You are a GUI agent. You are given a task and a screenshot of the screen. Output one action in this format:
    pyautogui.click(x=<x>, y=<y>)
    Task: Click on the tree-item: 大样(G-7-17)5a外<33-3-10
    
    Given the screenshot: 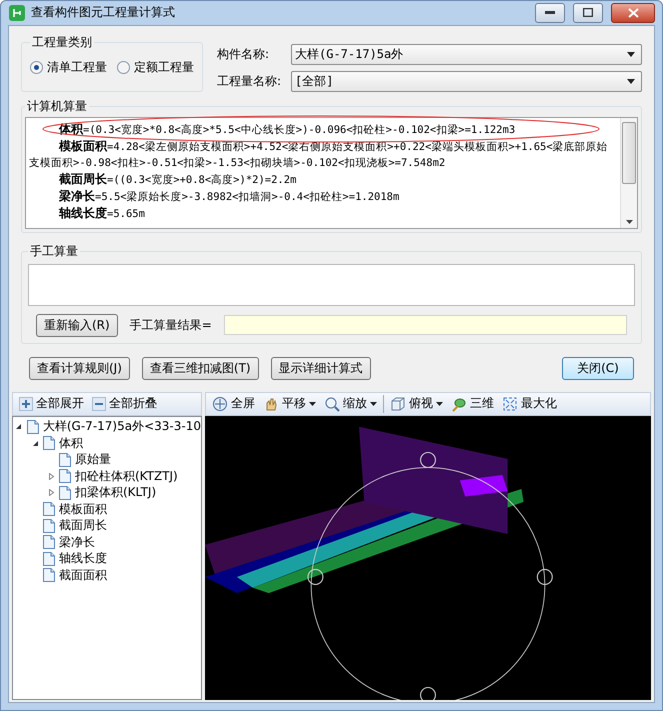 What is the action you would take?
    pyautogui.click(x=121, y=427)
    